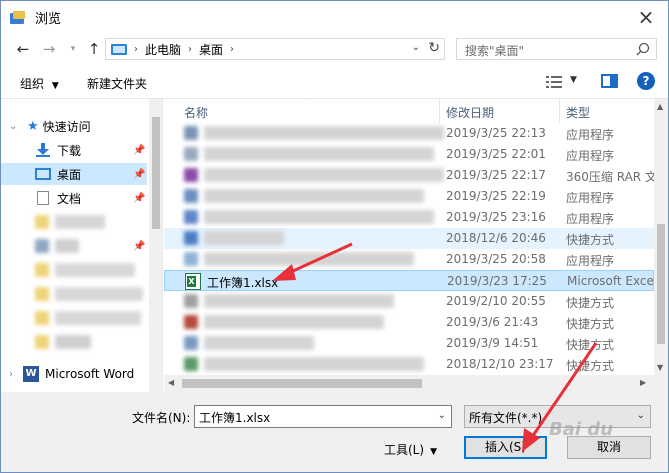 This screenshot has width=669, height=473. I want to click on navigation-bar: ← → ▾ ↑ › 此电脑 › 桌面 › ⌄ ↻ 搜索"桌面", so click(334, 49).